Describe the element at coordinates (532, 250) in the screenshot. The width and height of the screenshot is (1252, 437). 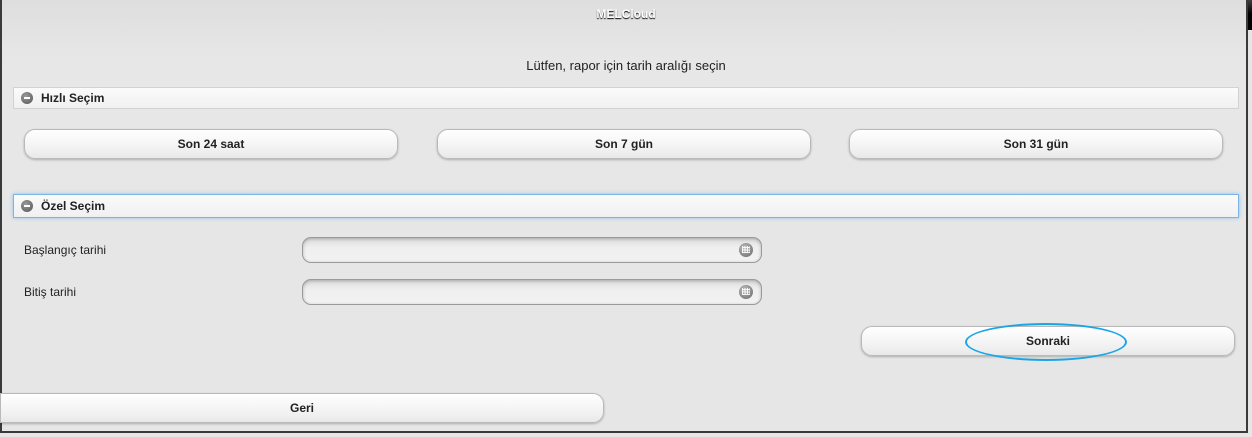
I see `start-date-input` at that location.